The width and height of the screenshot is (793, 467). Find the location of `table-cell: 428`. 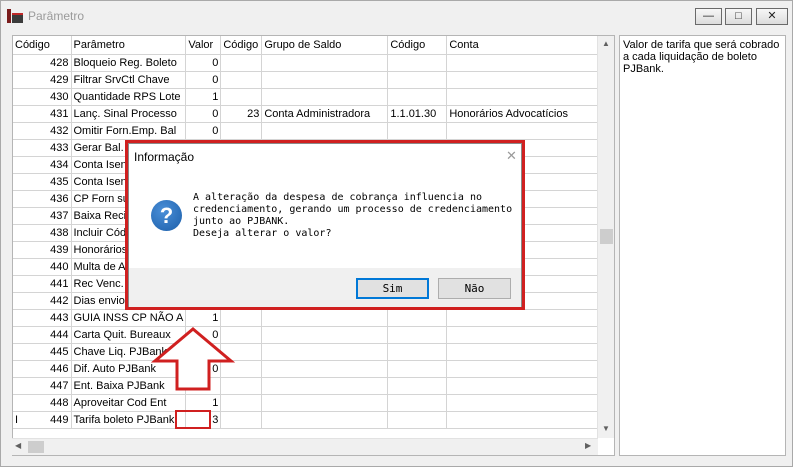

table-cell: 428 is located at coordinates (42, 63).